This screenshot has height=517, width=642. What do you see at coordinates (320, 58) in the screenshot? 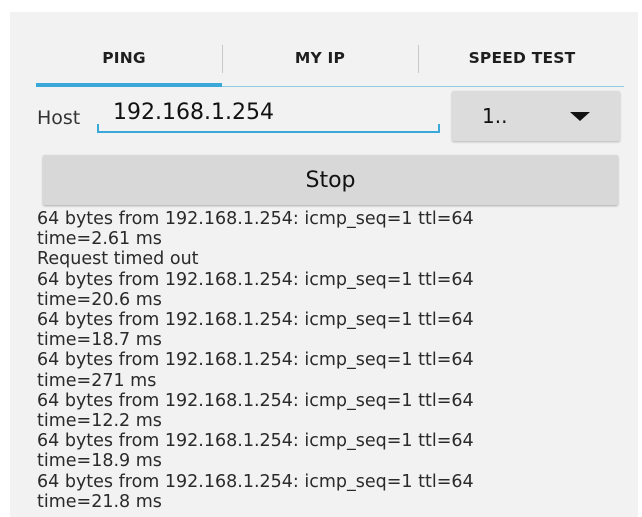
I see `tab-my-ip: MY IP` at bounding box center [320, 58].